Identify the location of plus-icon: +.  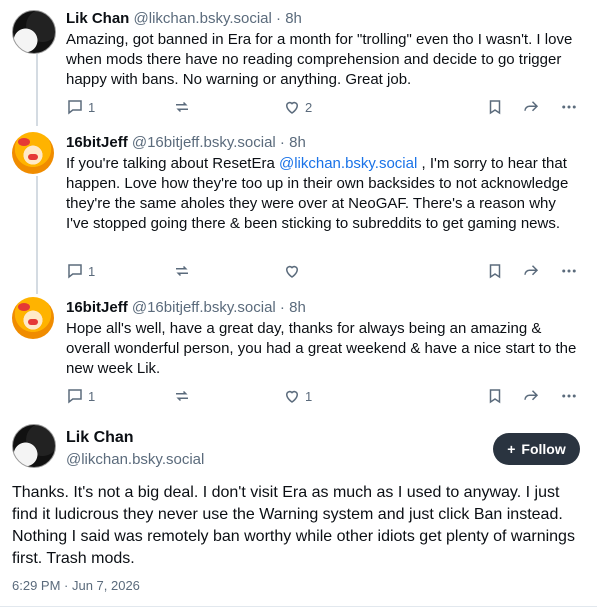
(511, 449).